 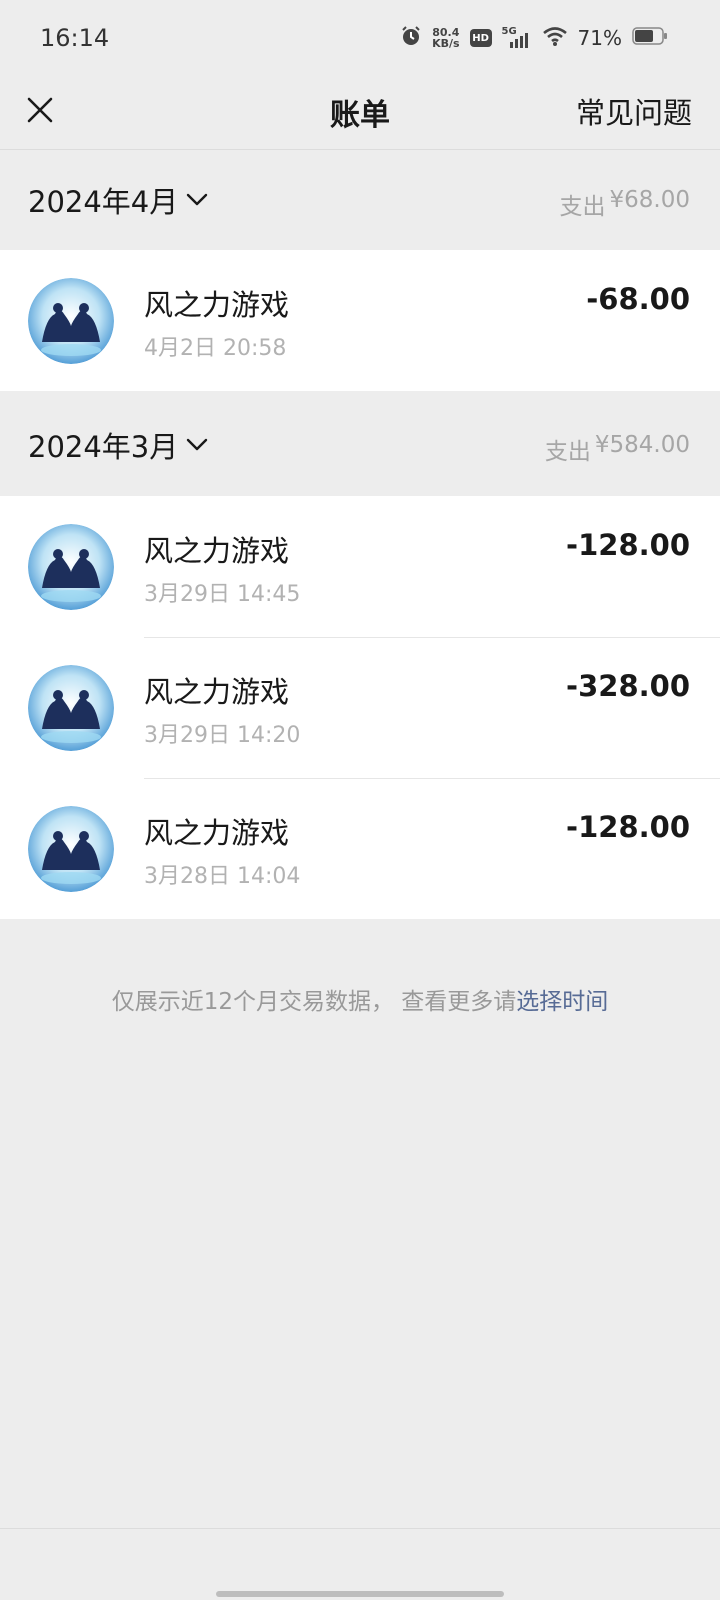 I want to click on nav-header: 账单 常见问题, so click(x=360, y=110).